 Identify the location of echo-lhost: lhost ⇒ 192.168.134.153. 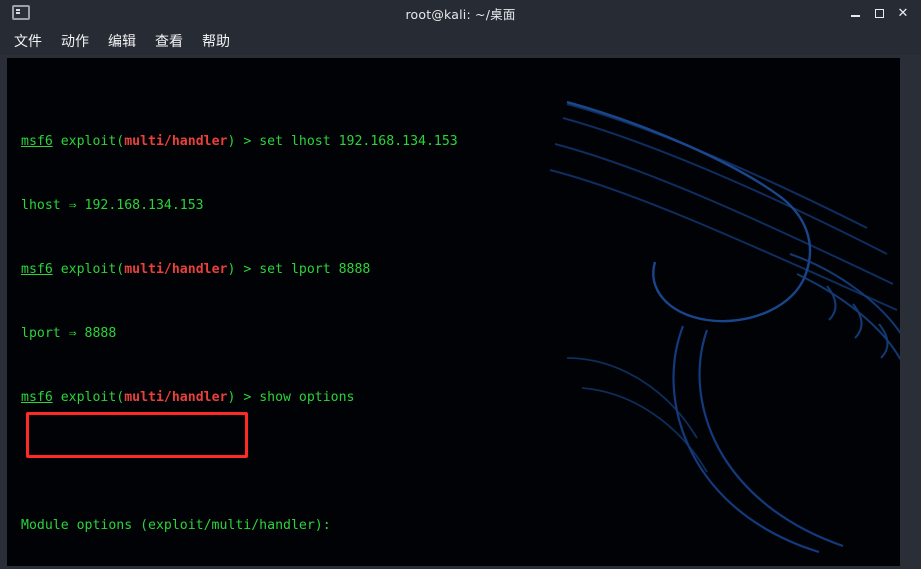
(112, 205).